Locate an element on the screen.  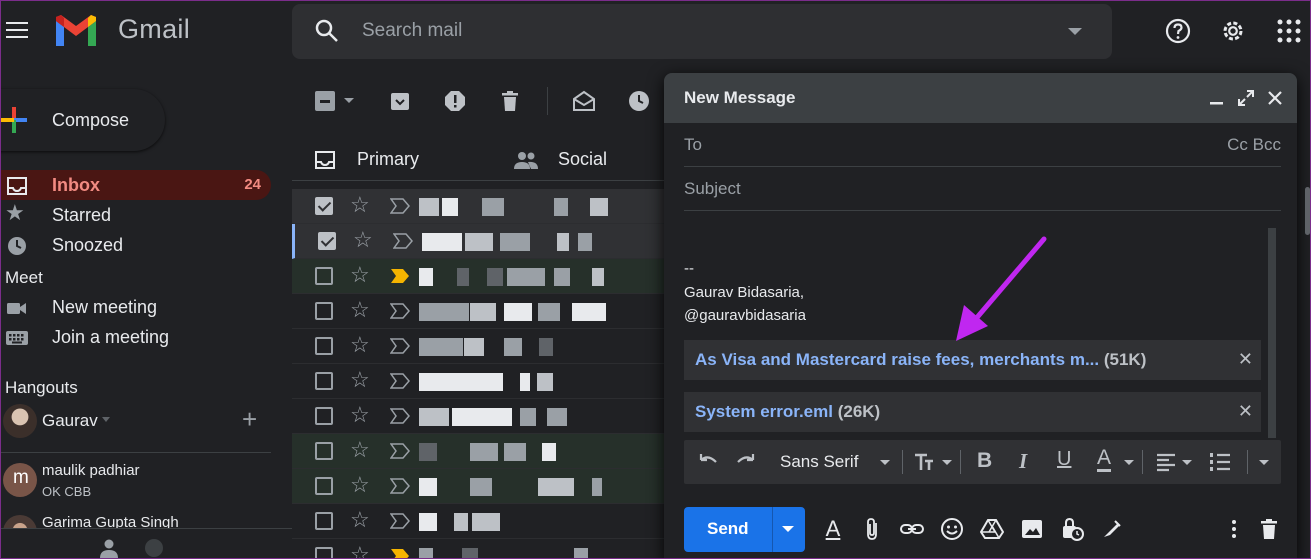
confidential-mode-icon is located at coordinates (1072, 529).